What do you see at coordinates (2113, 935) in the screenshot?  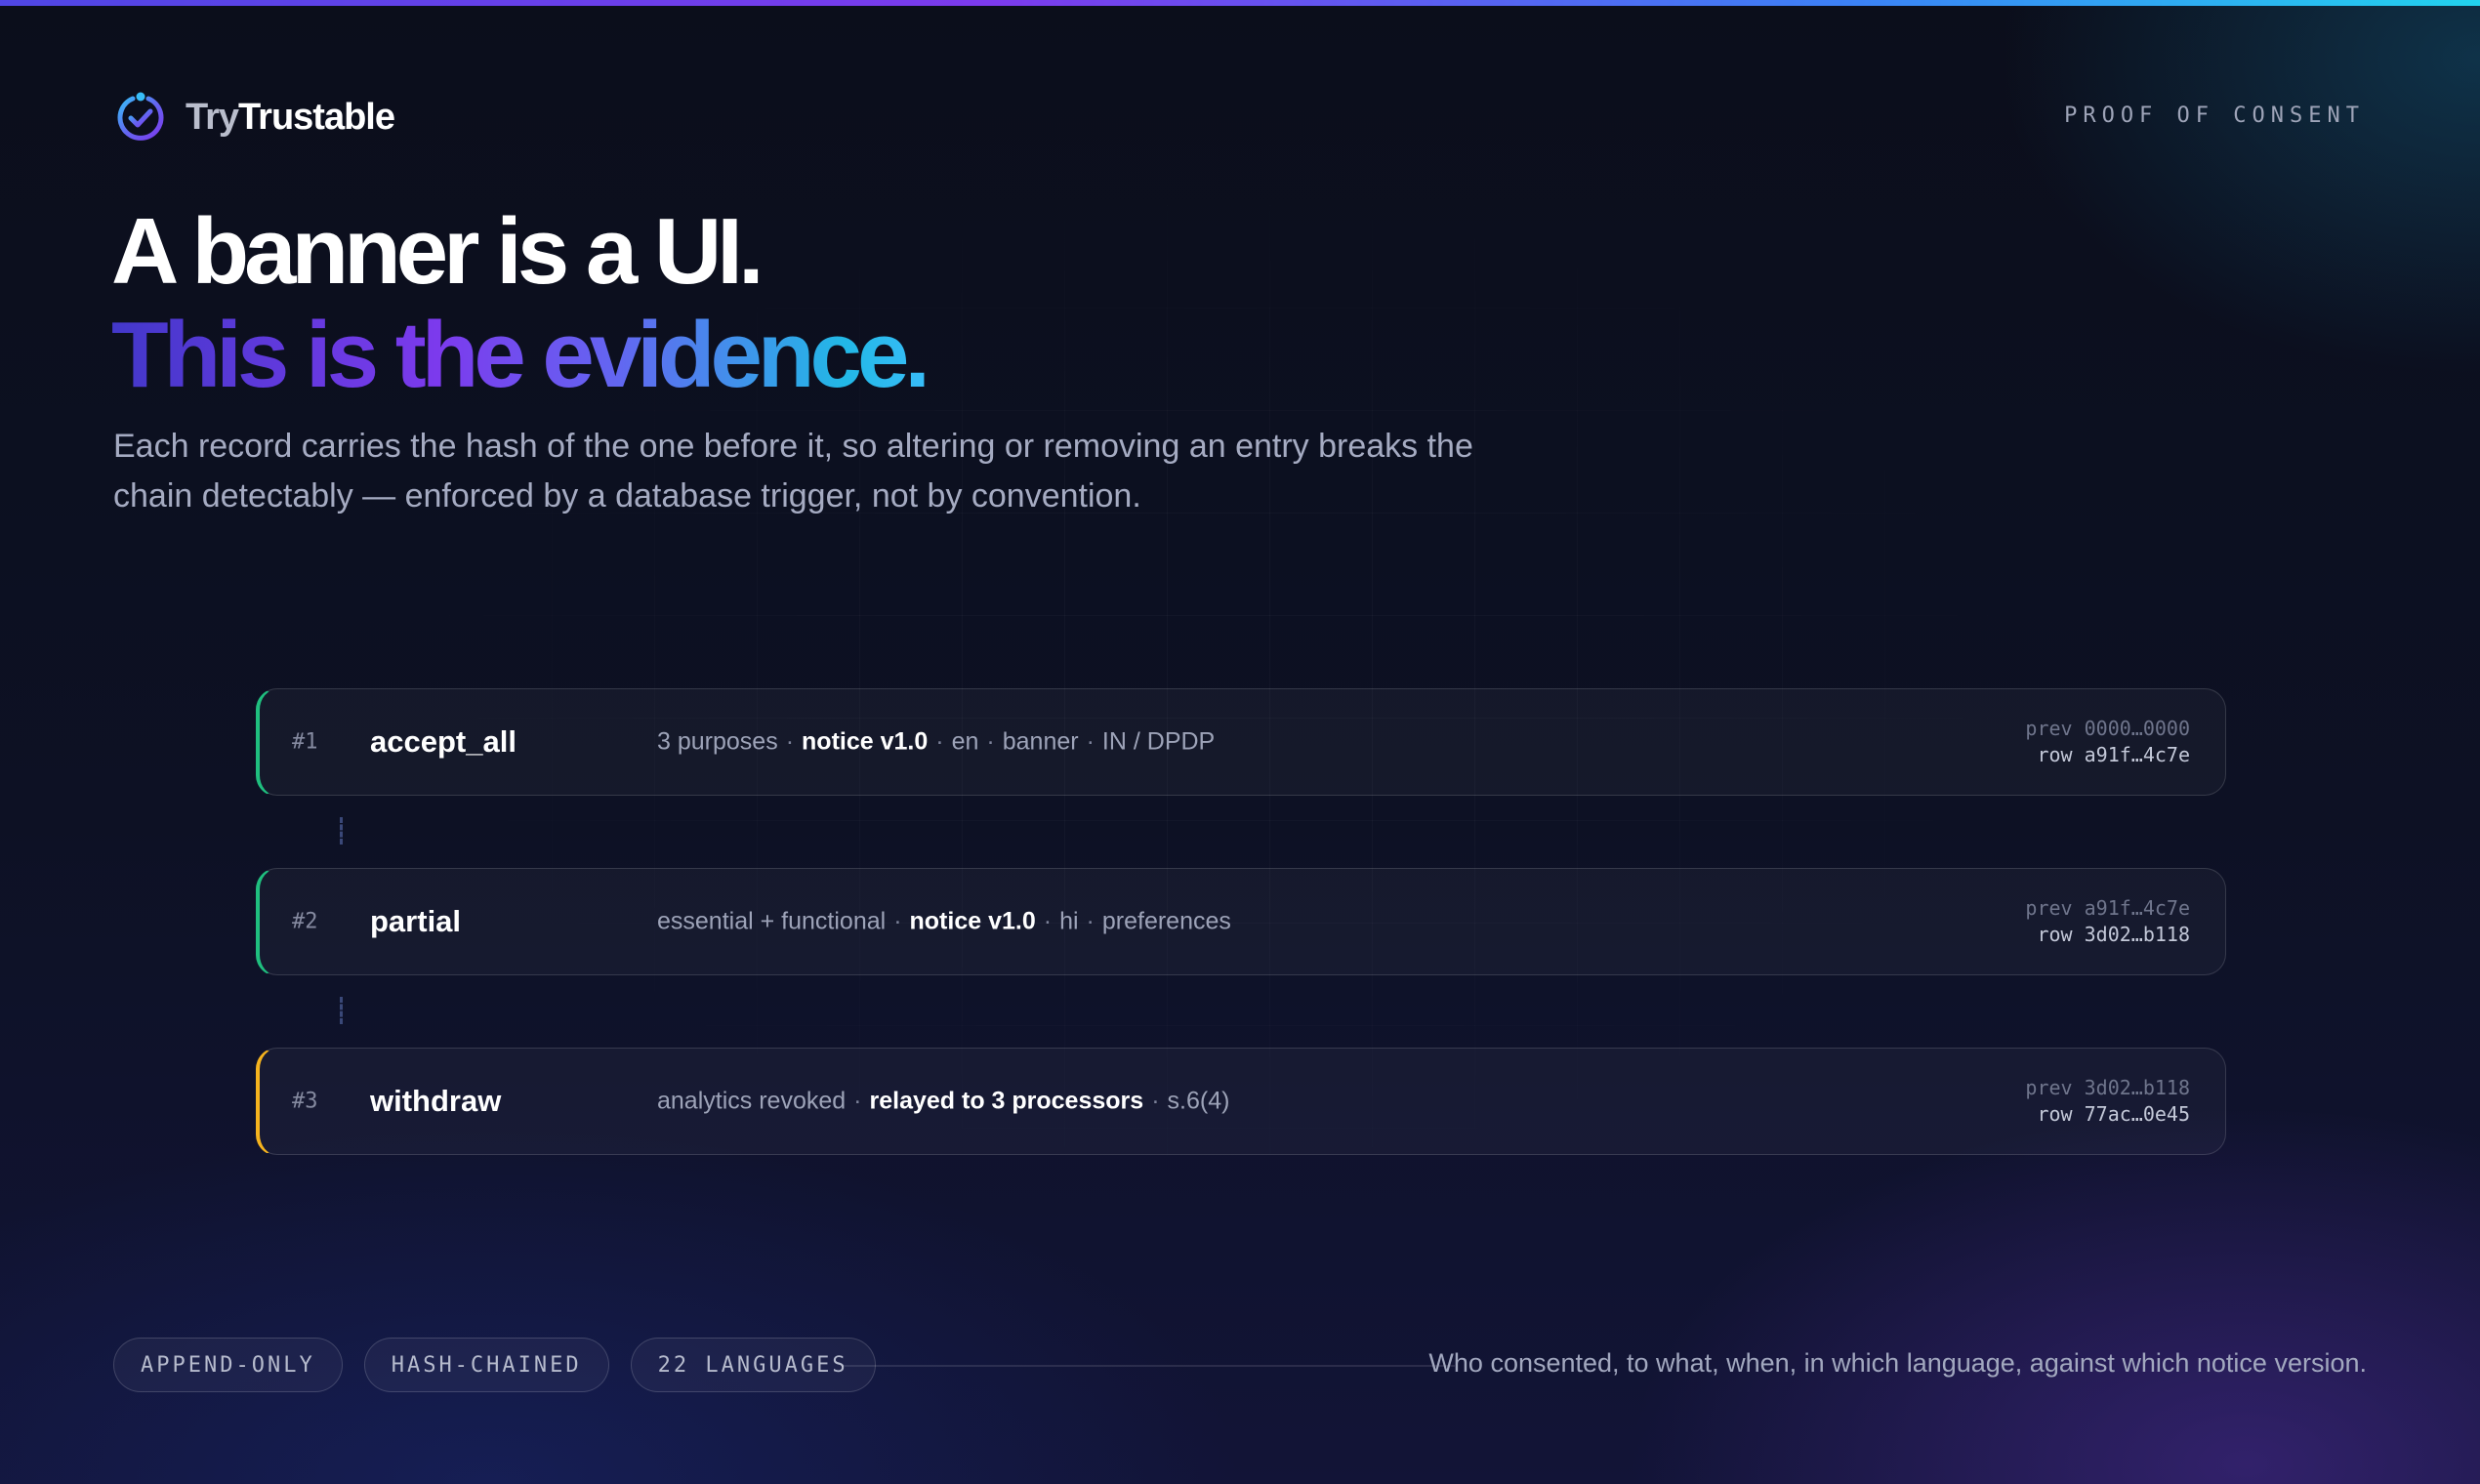 I see `row-hash: row 3d02…b118` at bounding box center [2113, 935].